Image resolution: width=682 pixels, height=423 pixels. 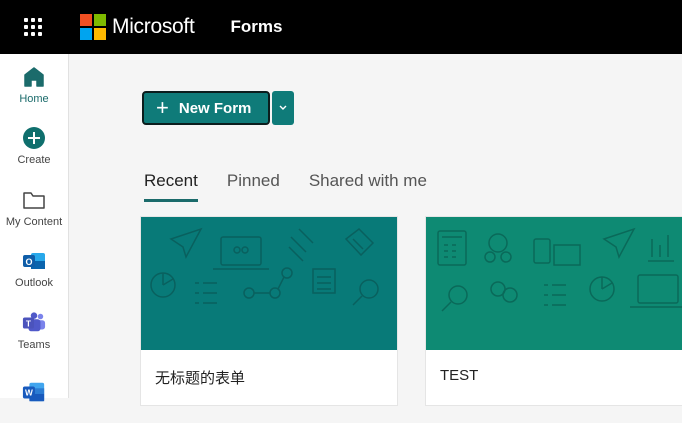 I want to click on sidebar-item-outlook: O Outlook, so click(x=34, y=270).